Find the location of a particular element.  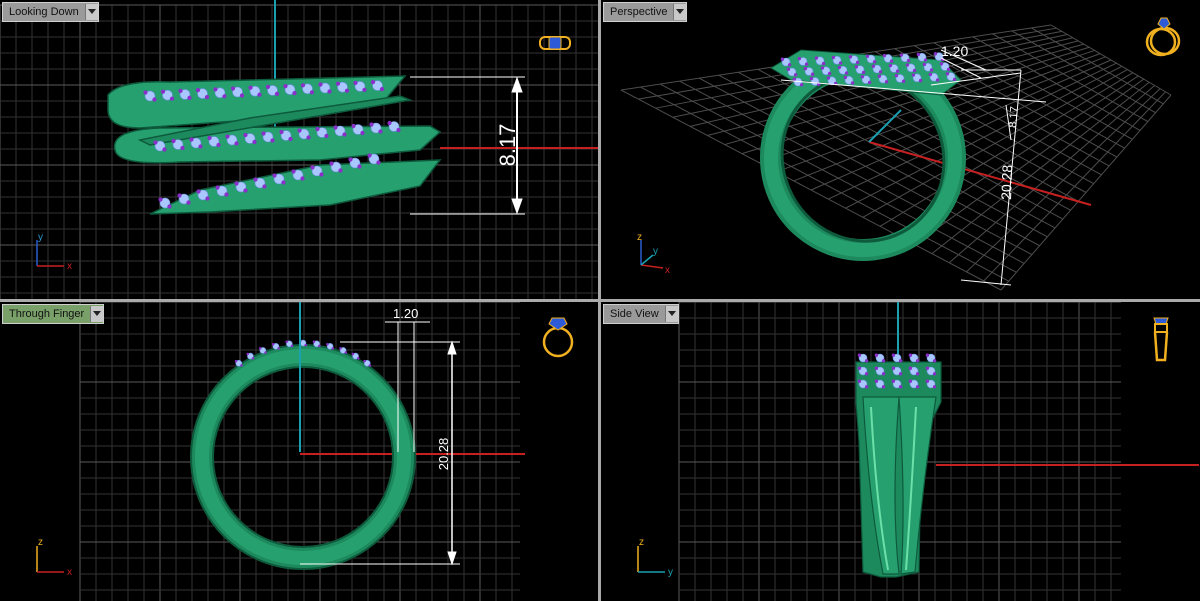

viewport-tab-perspective: Perspective is located at coordinates (645, 12).